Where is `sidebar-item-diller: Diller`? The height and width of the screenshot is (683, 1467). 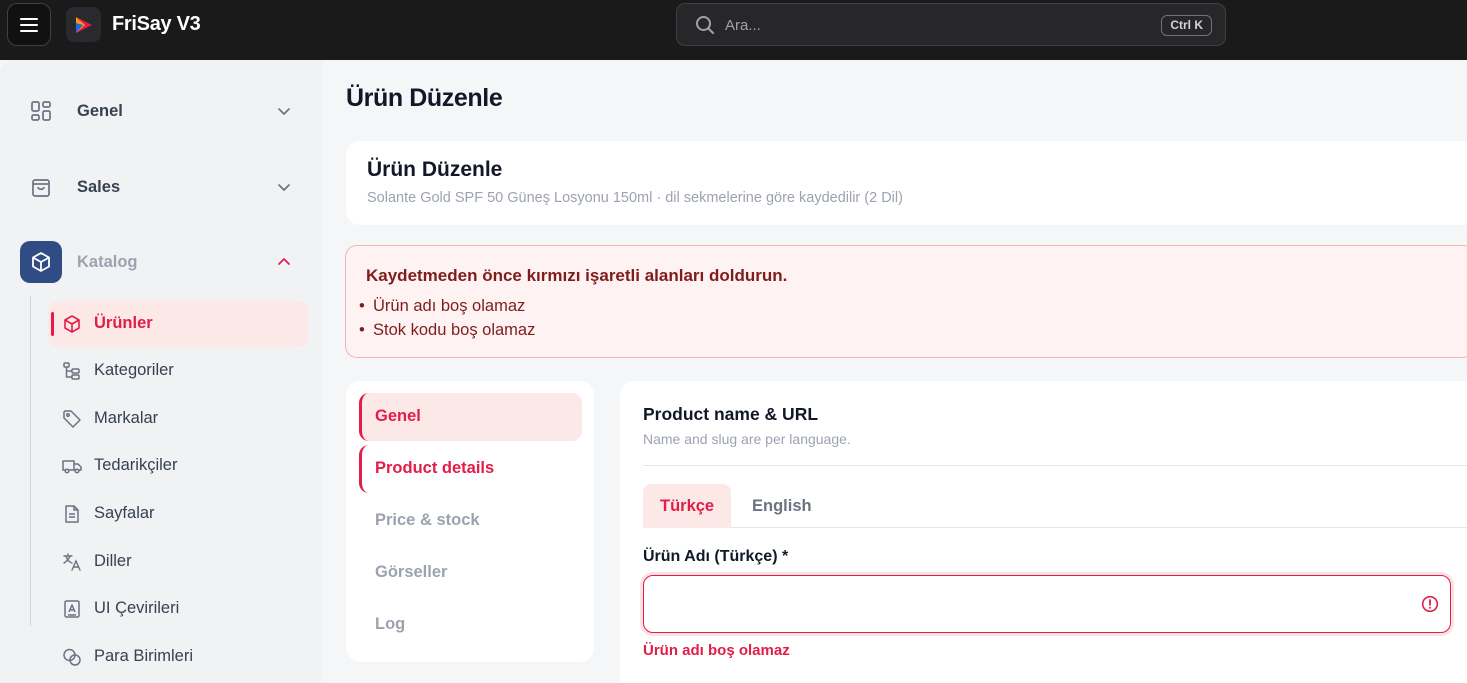 sidebar-item-diller: Diller is located at coordinates (178, 562).